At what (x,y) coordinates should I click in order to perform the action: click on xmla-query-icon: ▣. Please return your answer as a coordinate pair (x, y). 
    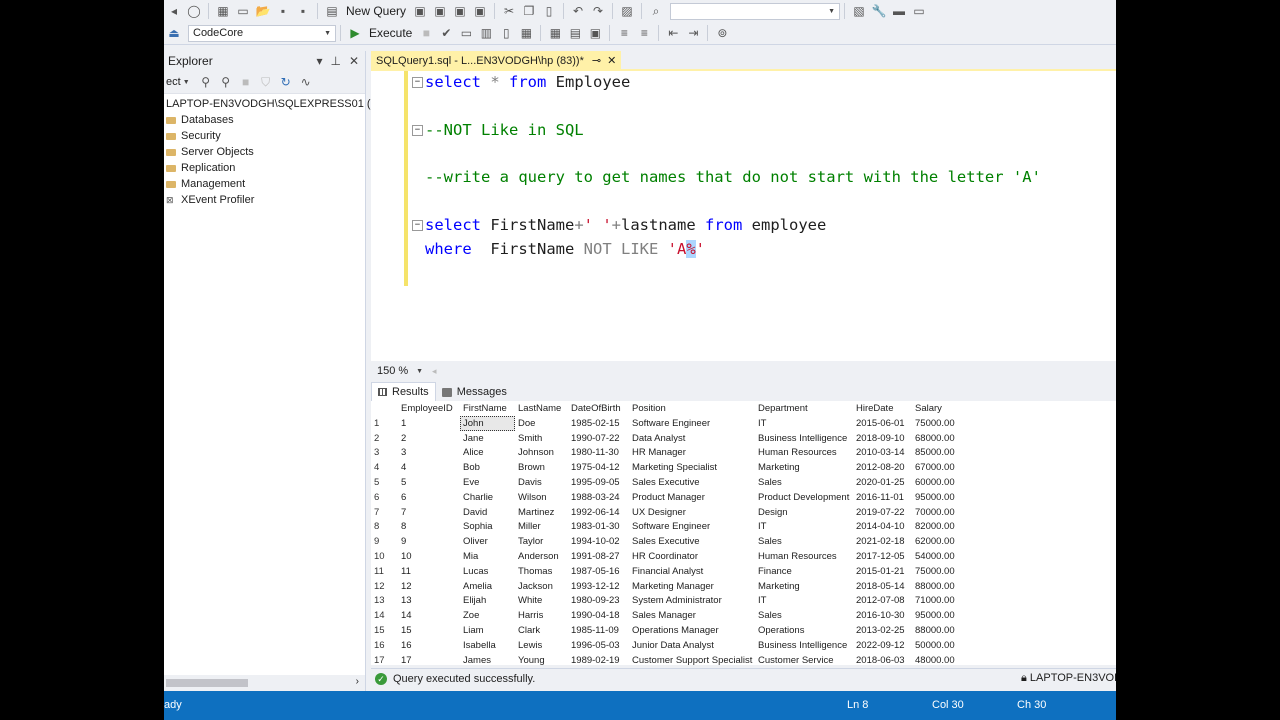
    Looking at the image, I should click on (460, 11).